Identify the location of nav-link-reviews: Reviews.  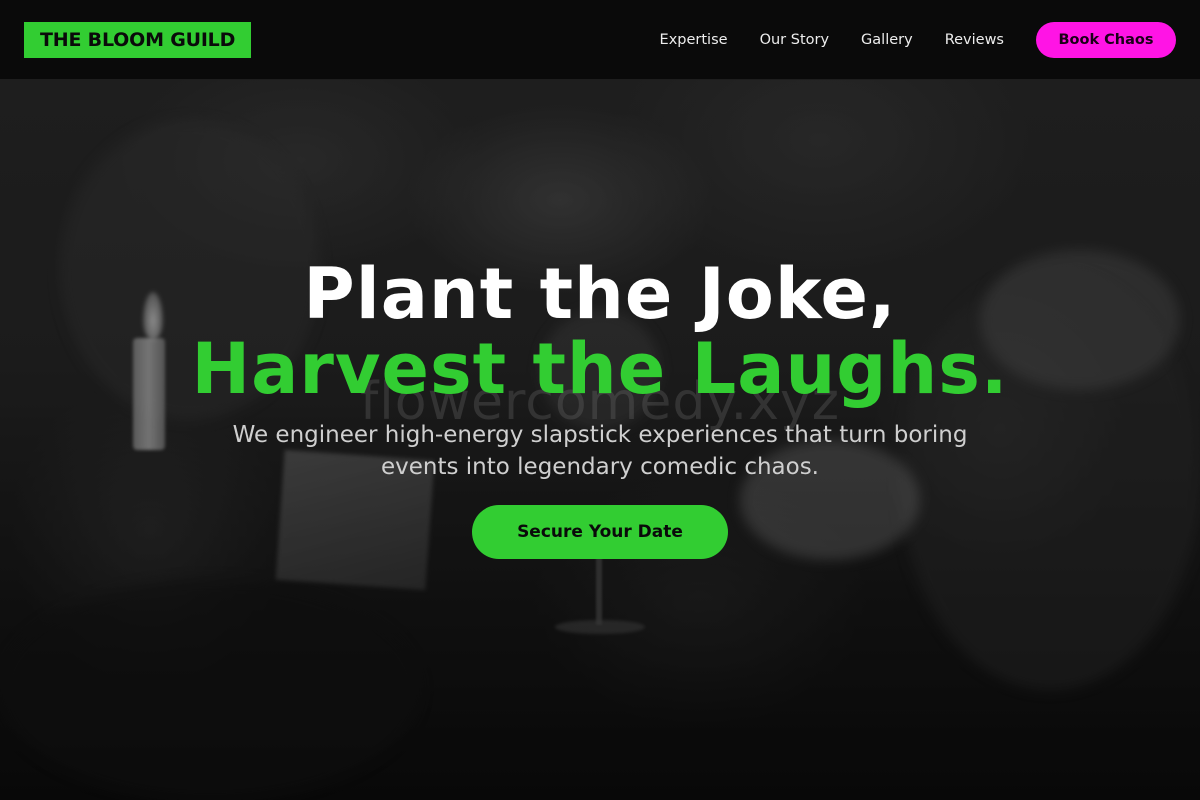
(974, 40).